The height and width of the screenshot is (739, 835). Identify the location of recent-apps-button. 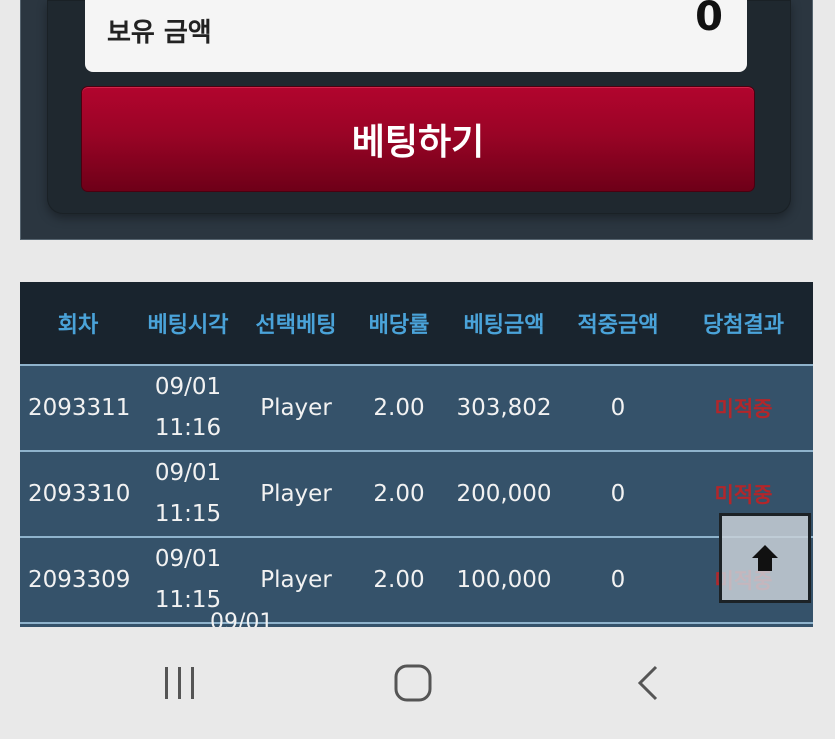
(180, 683).